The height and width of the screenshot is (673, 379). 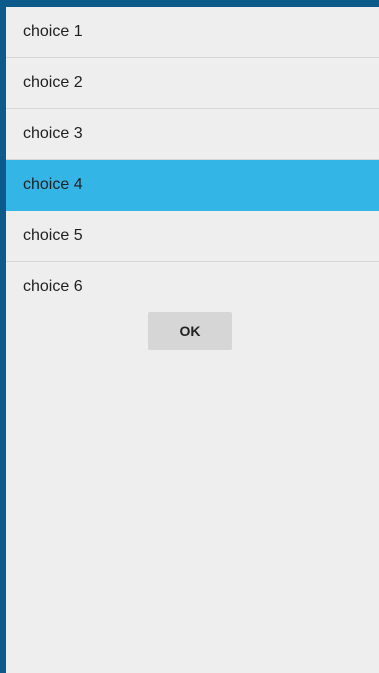 I want to click on list-item: choice 3, so click(x=192, y=134).